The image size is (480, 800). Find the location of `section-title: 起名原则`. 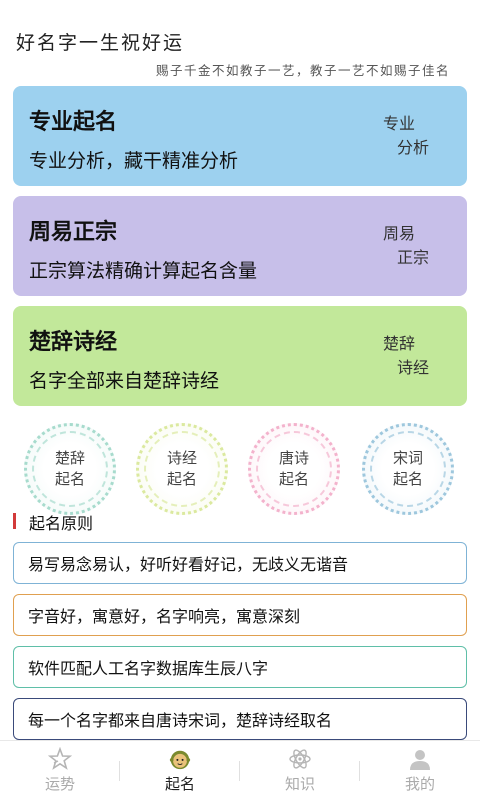

section-title: 起名原则 is located at coordinates (61, 523).